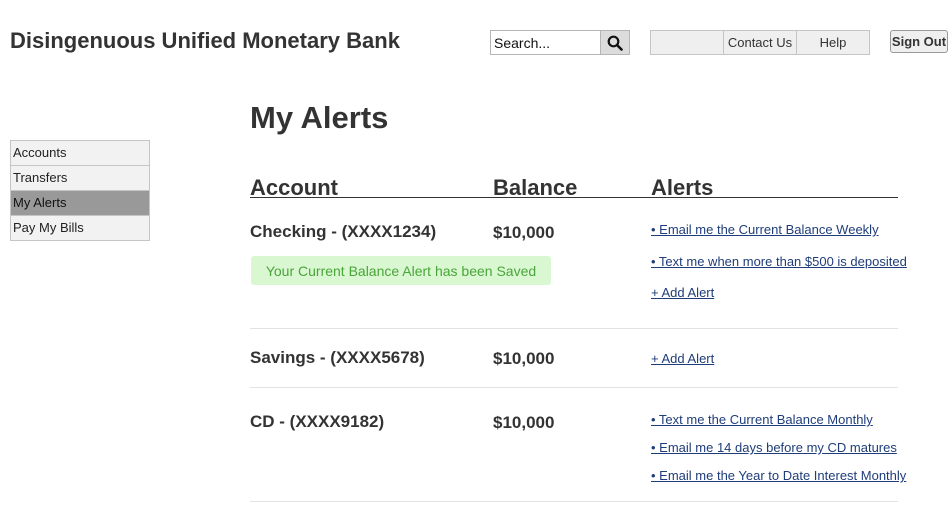 The width and height of the screenshot is (950, 506). Describe the element at coordinates (343, 231) in the screenshot. I see `account-name: Checking - (XXXX1234)` at that location.